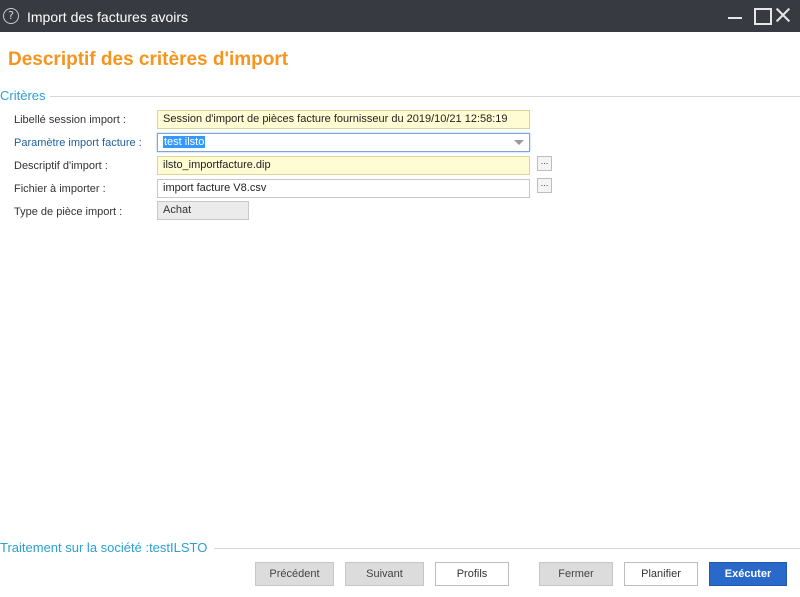 The image size is (800, 597). What do you see at coordinates (108, 17) in the screenshot?
I see `window-title: Import des factures avoirs` at bounding box center [108, 17].